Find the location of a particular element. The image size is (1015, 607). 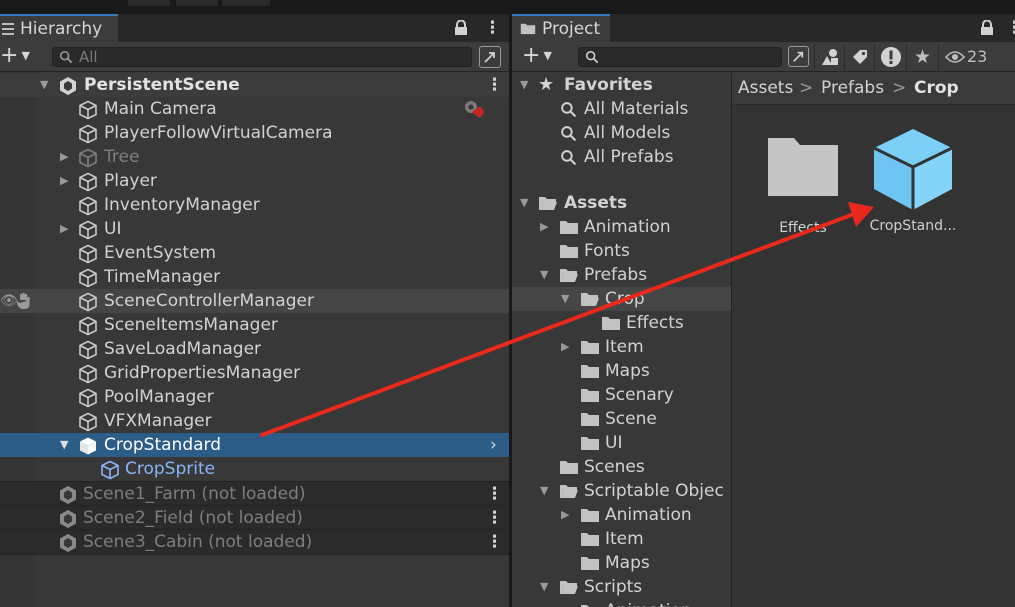

filter-by-label-button is located at coordinates (859, 57).